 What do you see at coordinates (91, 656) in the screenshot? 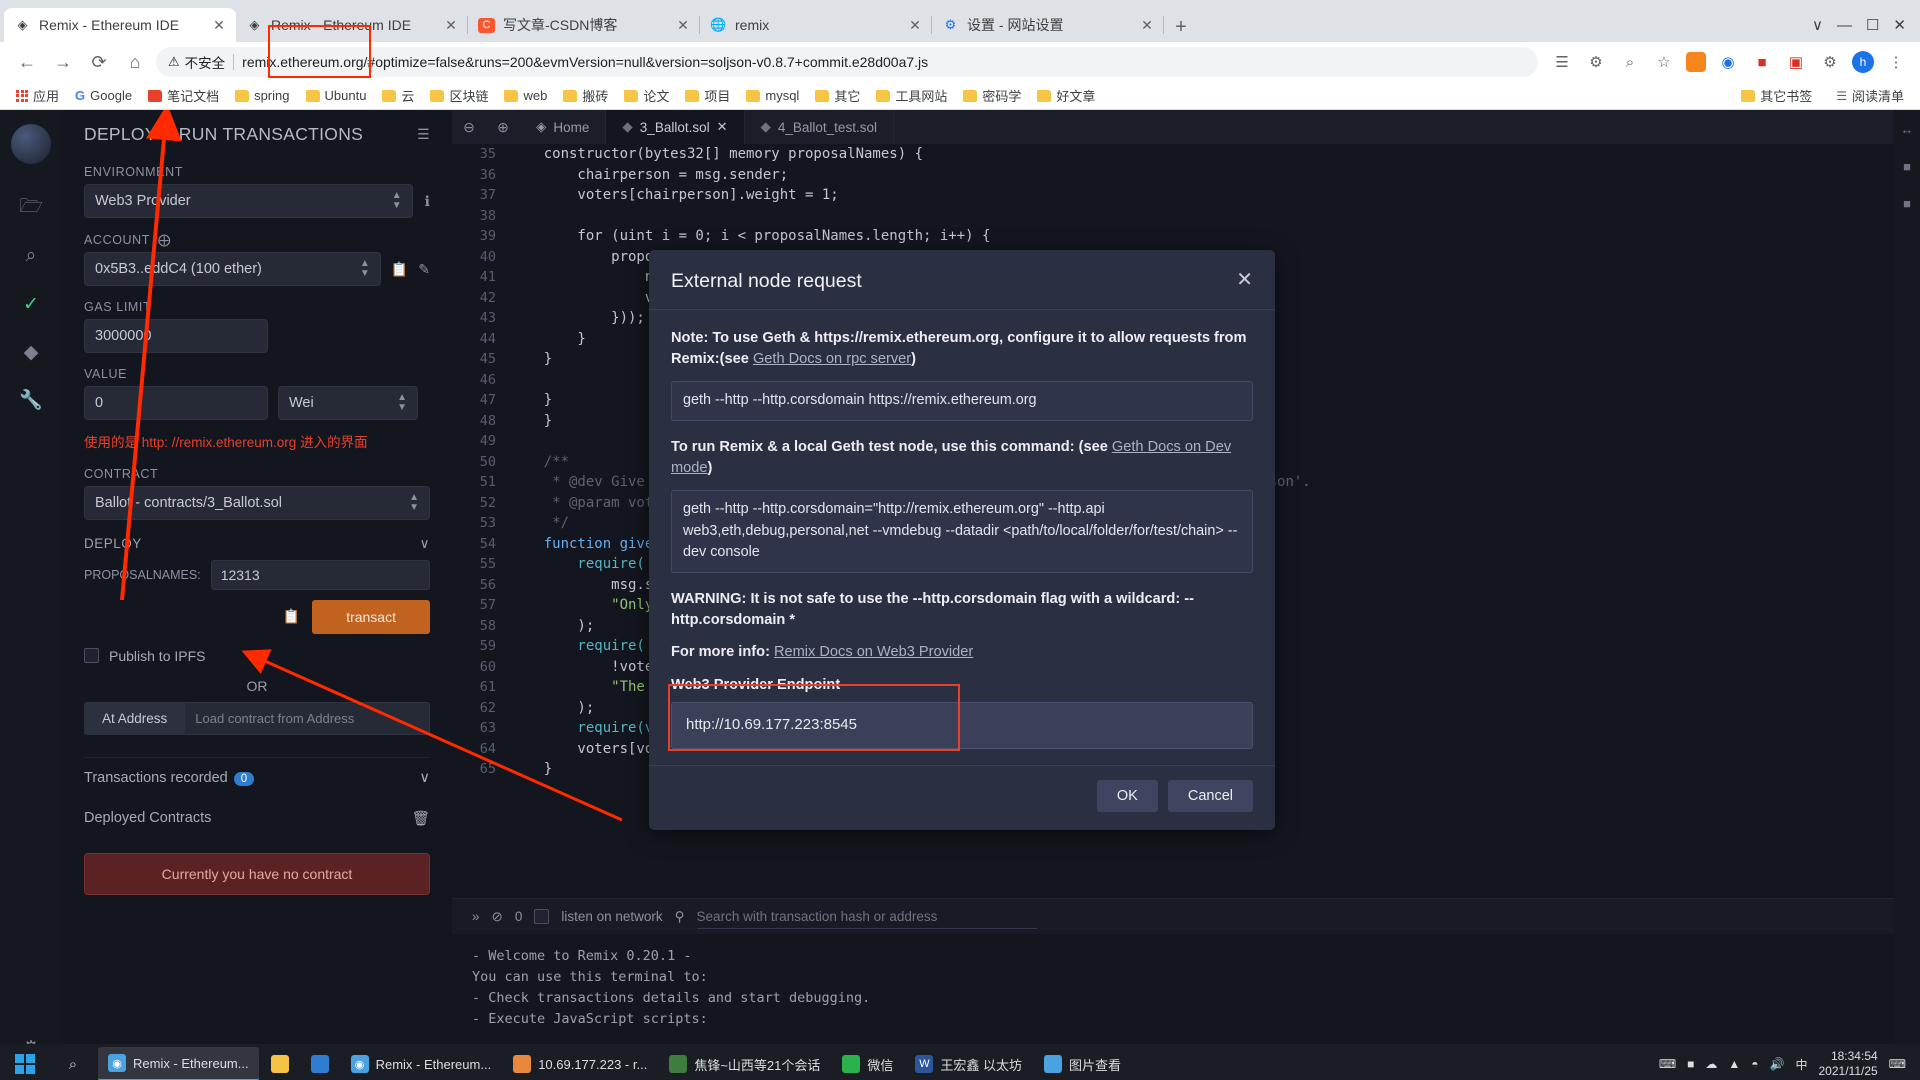
I see `publish-ipfs-checkbox` at bounding box center [91, 656].